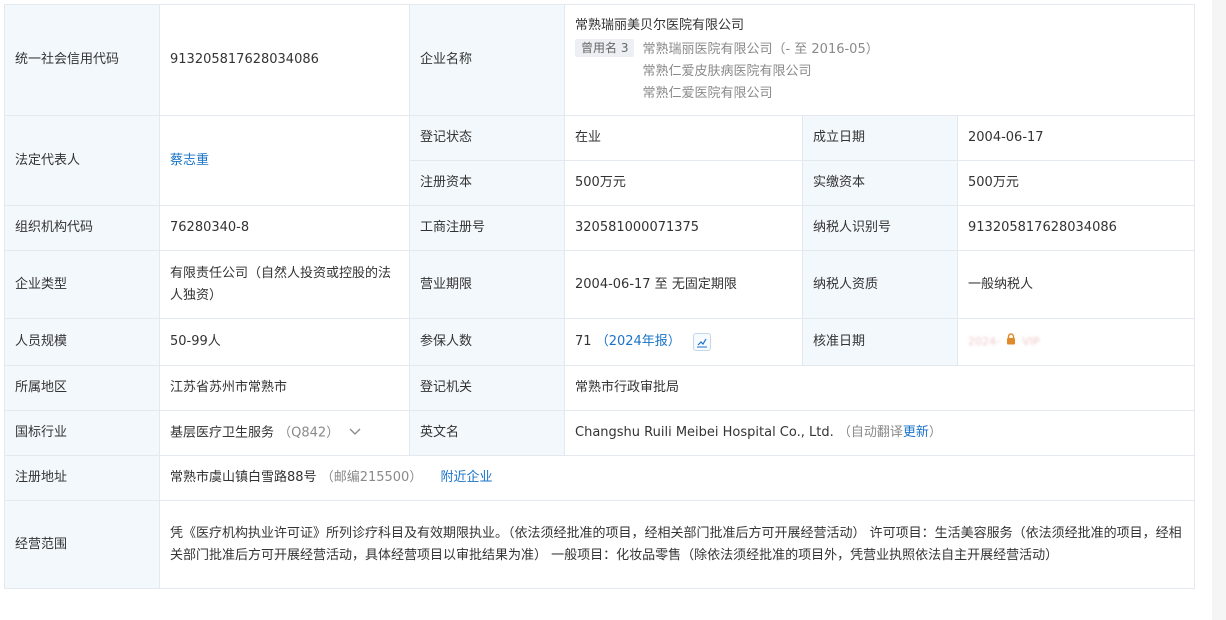  What do you see at coordinates (605, 48) in the screenshot?
I see `former-names-tag: 曾用名 3` at bounding box center [605, 48].